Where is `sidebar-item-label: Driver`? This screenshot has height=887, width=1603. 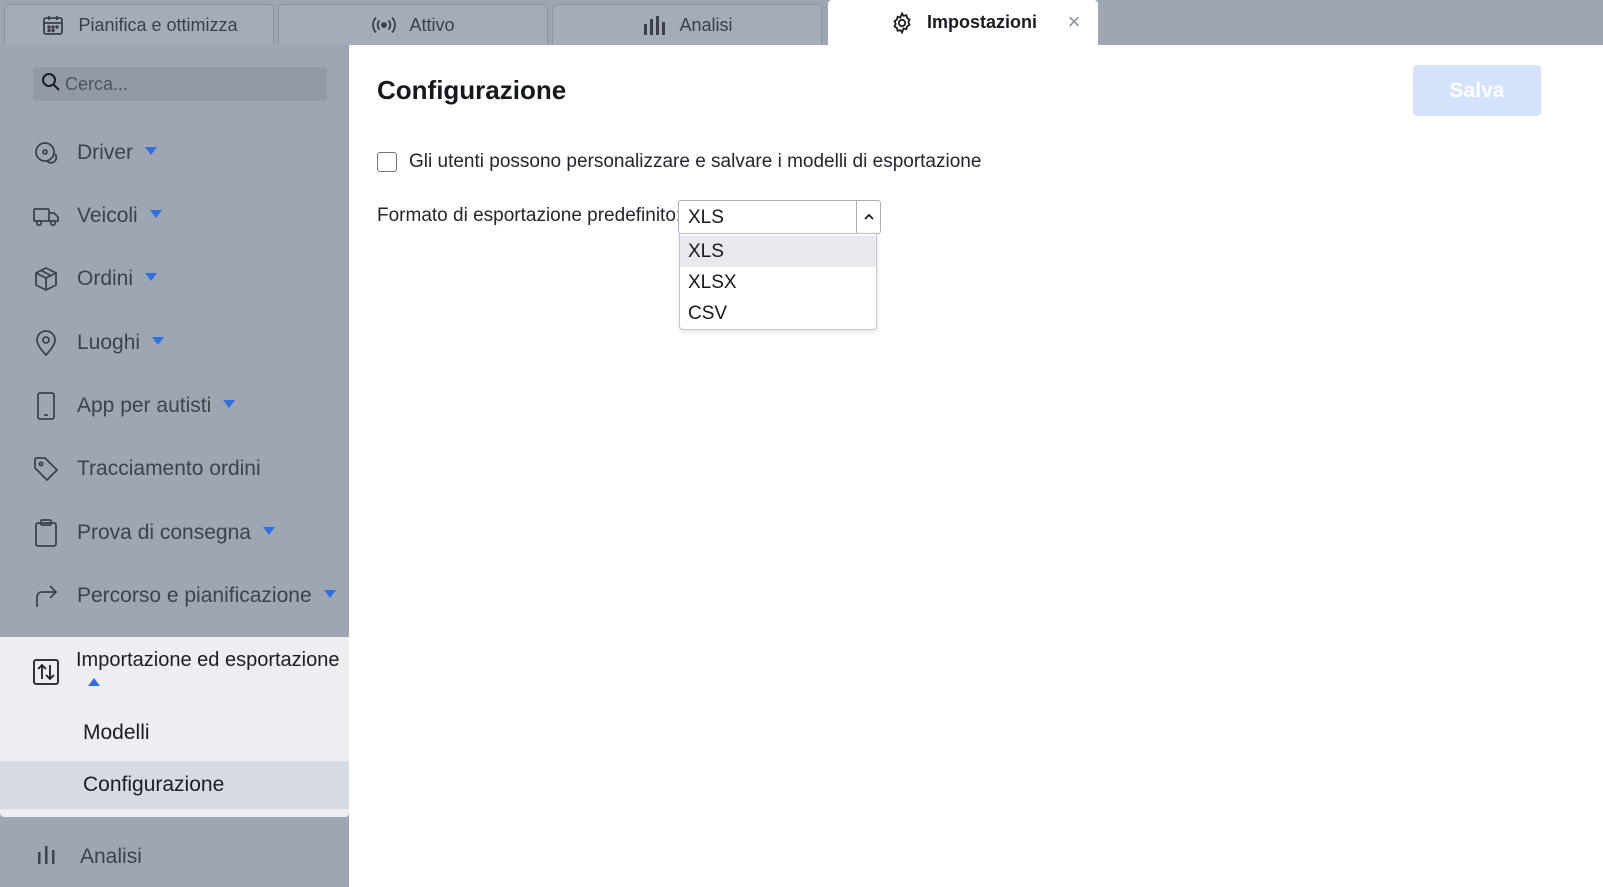 sidebar-item-label: Driver is located at coordinates (105, 152).